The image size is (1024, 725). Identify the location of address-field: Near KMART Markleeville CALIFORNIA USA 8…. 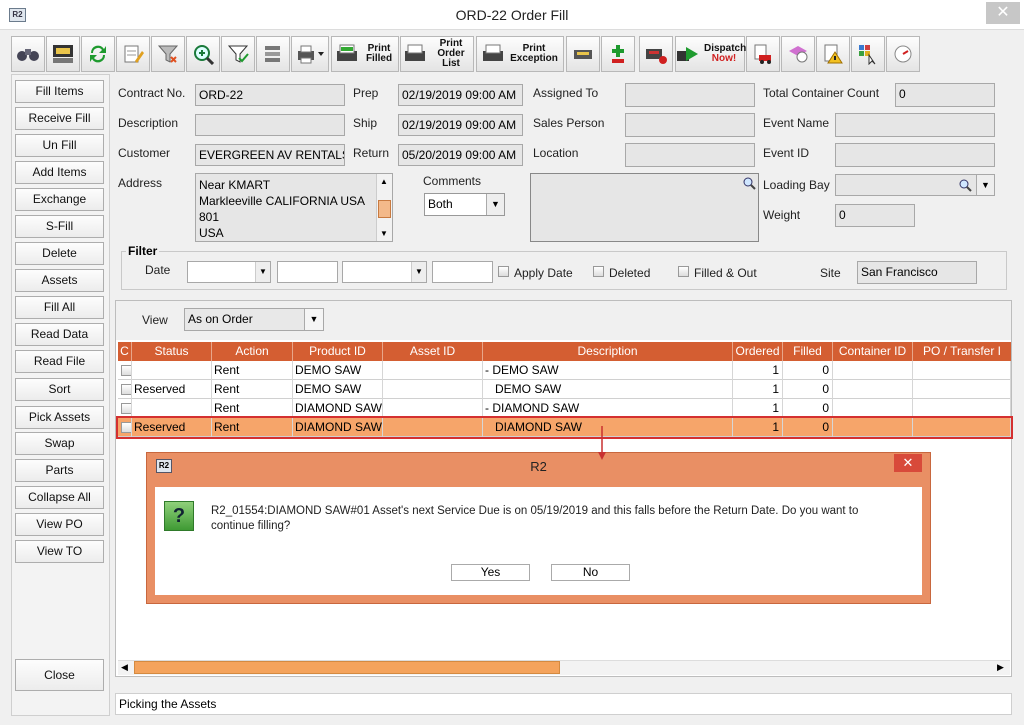
(294, 207).